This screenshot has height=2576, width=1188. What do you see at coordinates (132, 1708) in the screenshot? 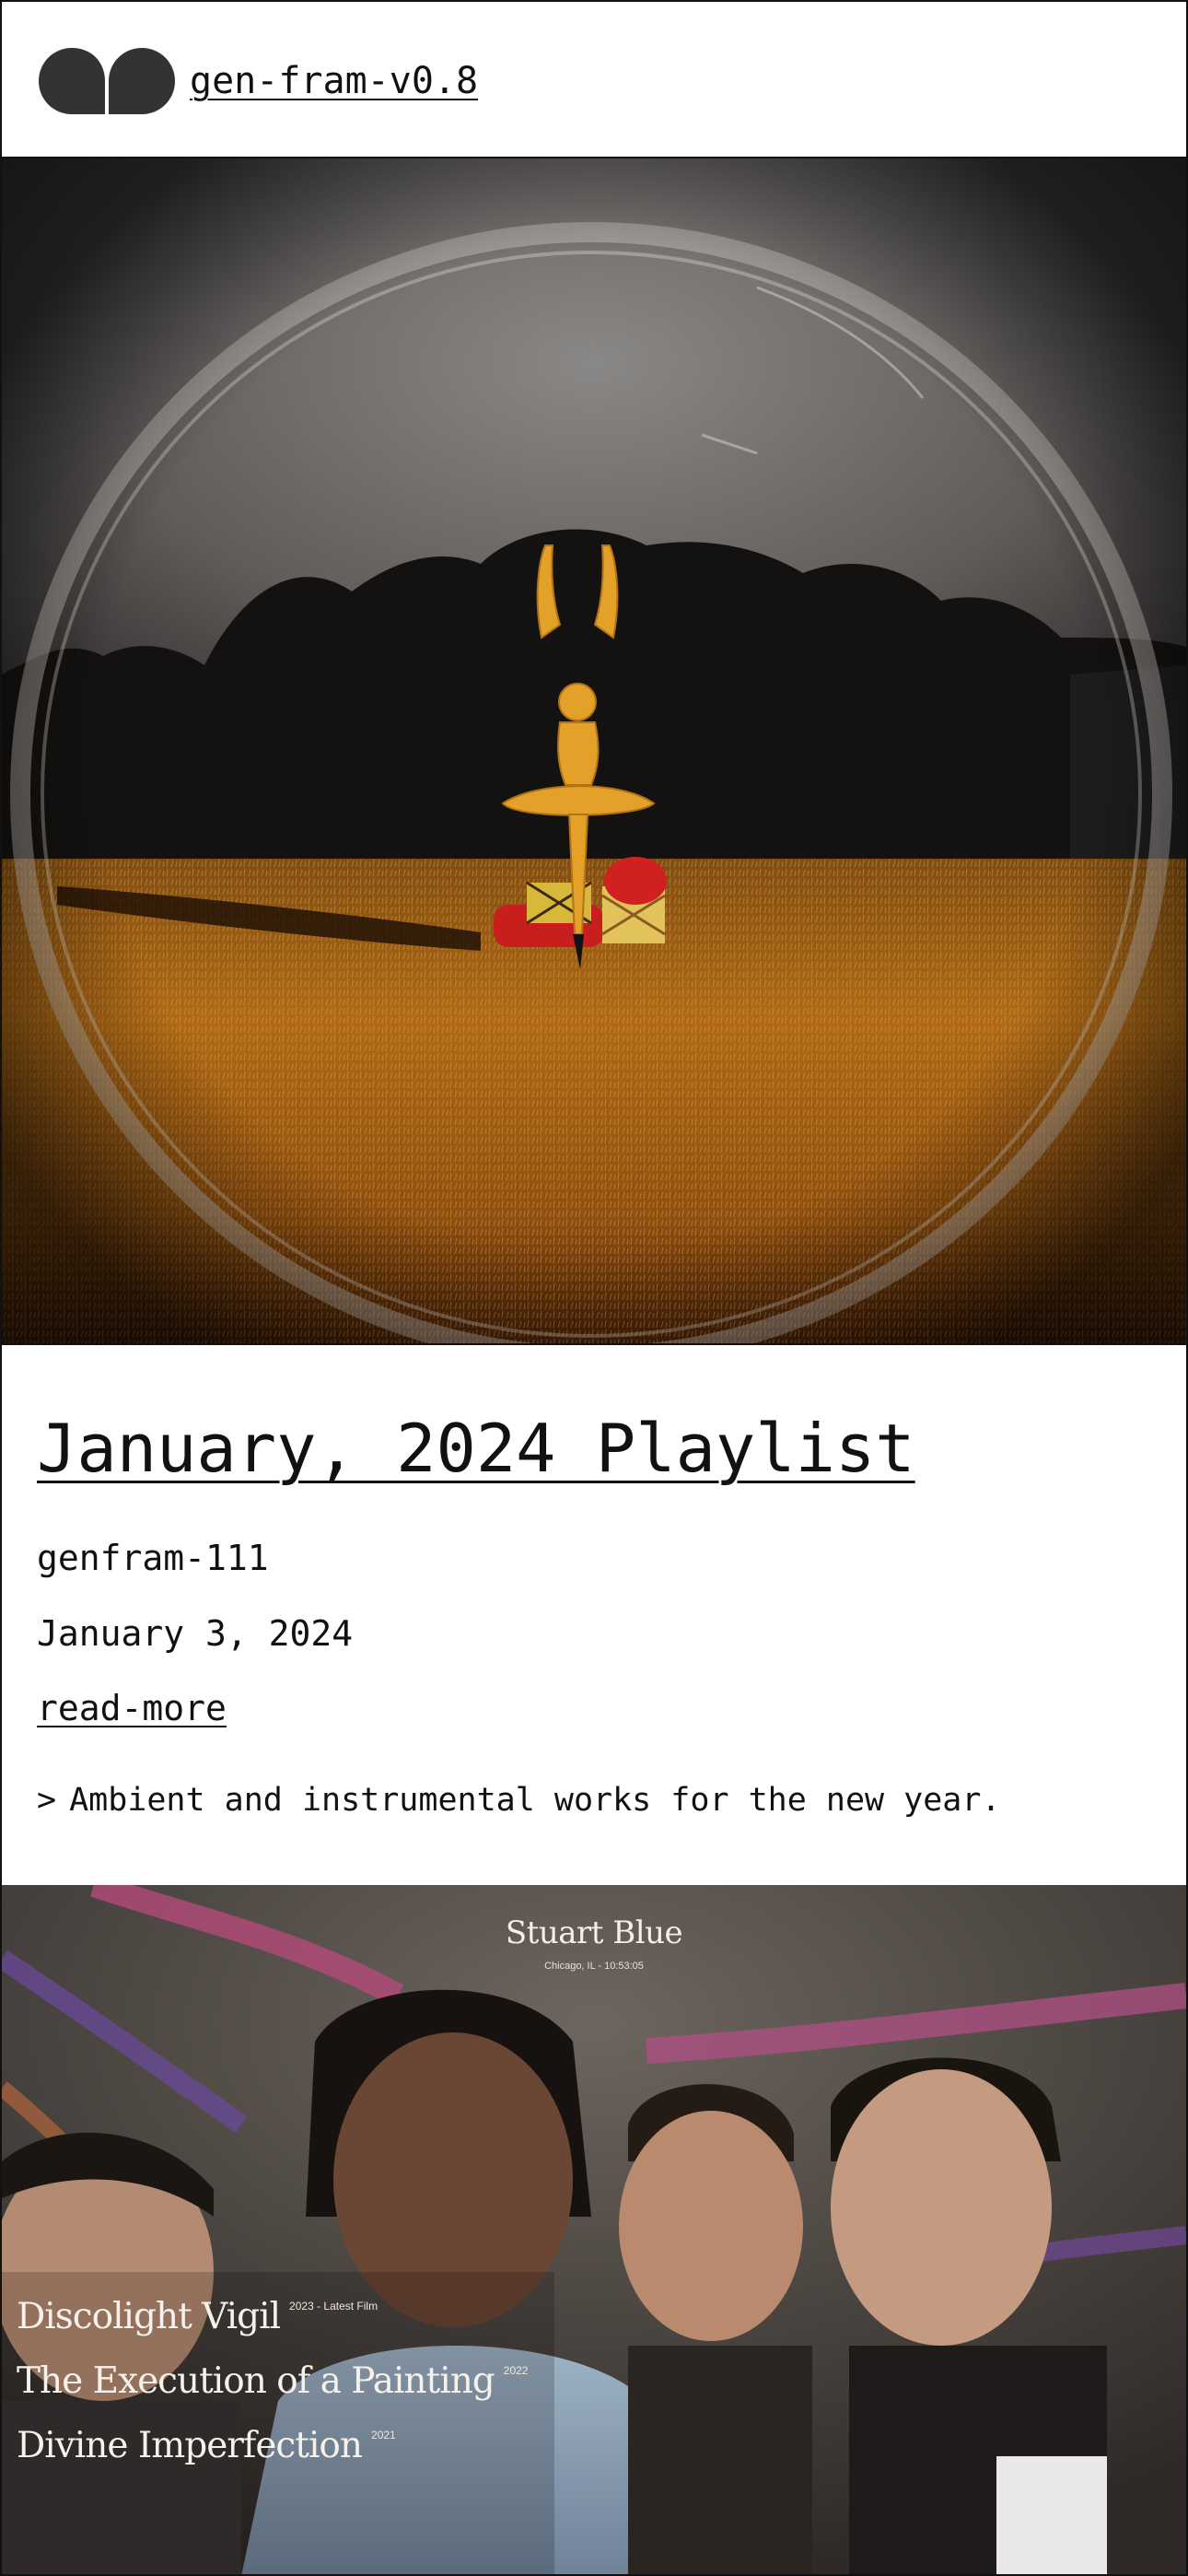
I see `read-more-link: read-more` at bounding box center [132, 1708].